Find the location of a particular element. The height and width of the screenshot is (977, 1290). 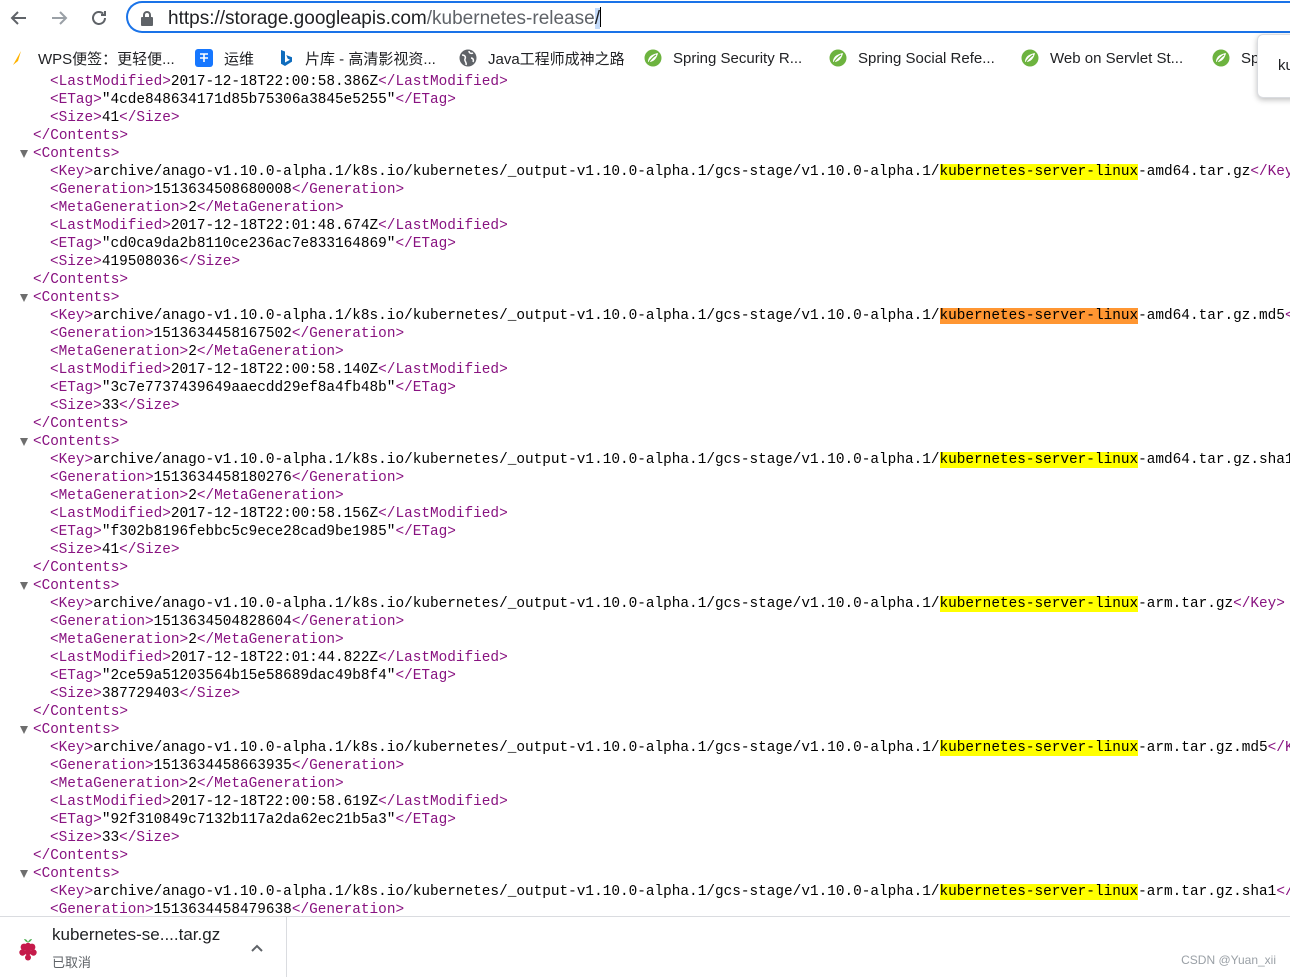

text-caret is located at coordinates (600, 17).